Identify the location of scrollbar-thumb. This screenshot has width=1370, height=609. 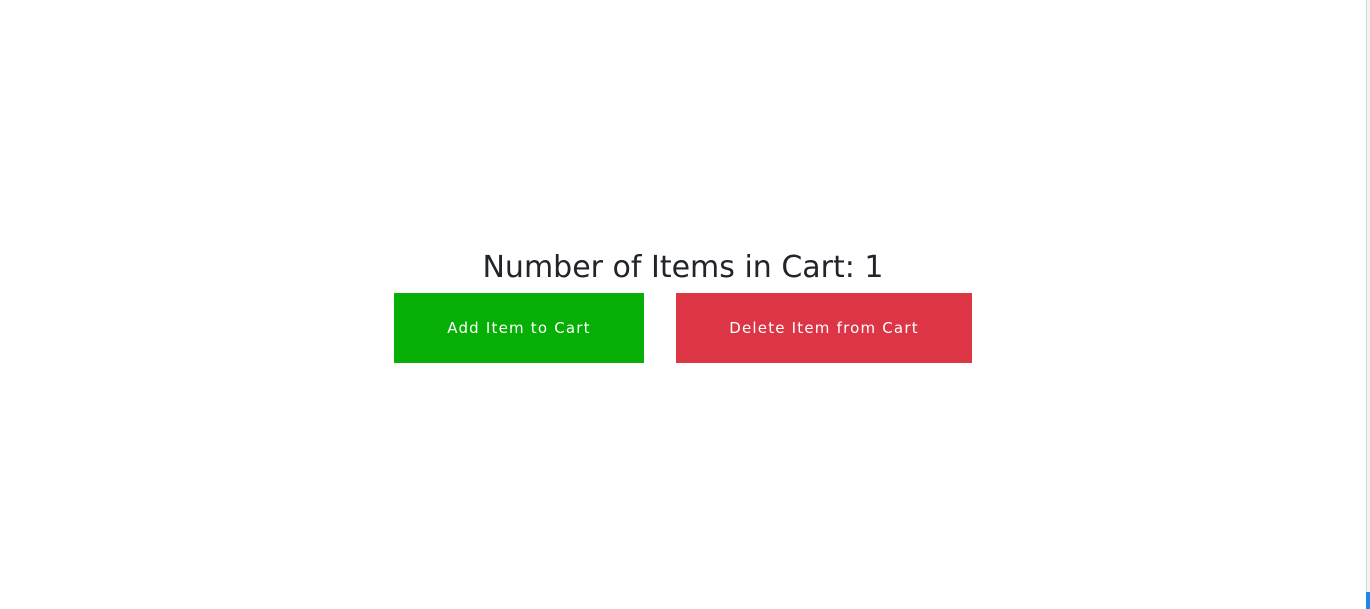
(1368, 600).